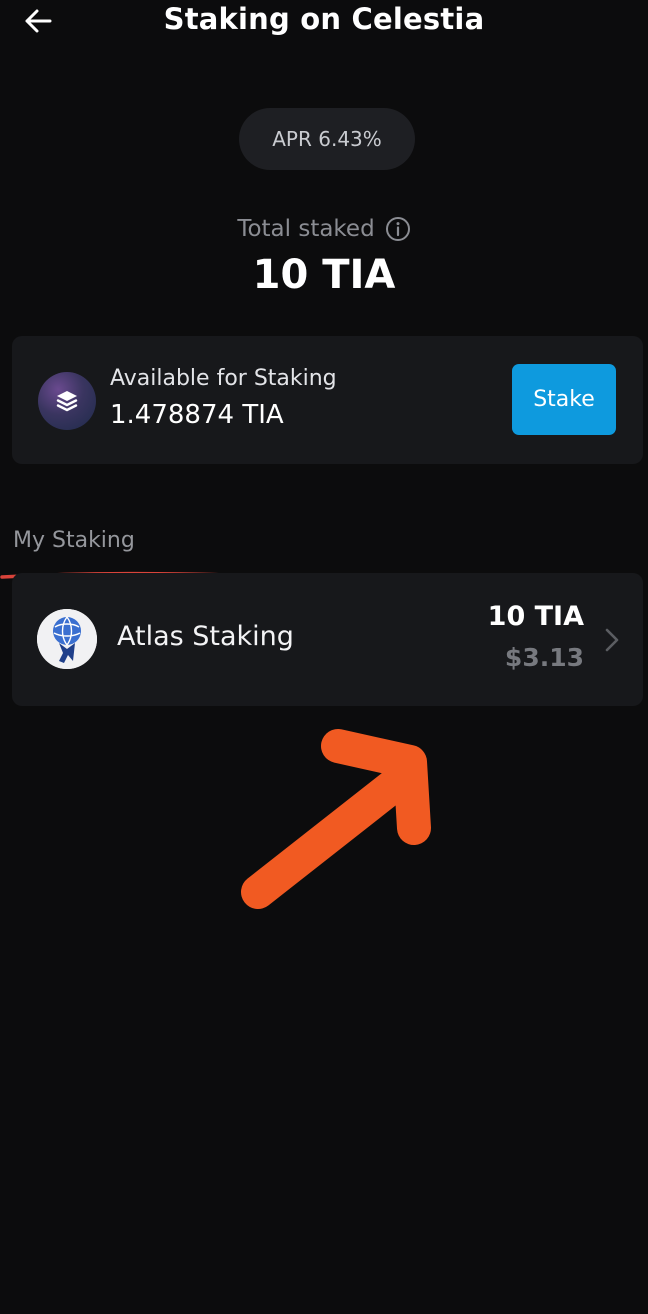 The height and width of the screenshot is (1314, 648). Describe the element at coordinates (612, 640) in the screenshot. I see `chevron-right-icon` at that location.